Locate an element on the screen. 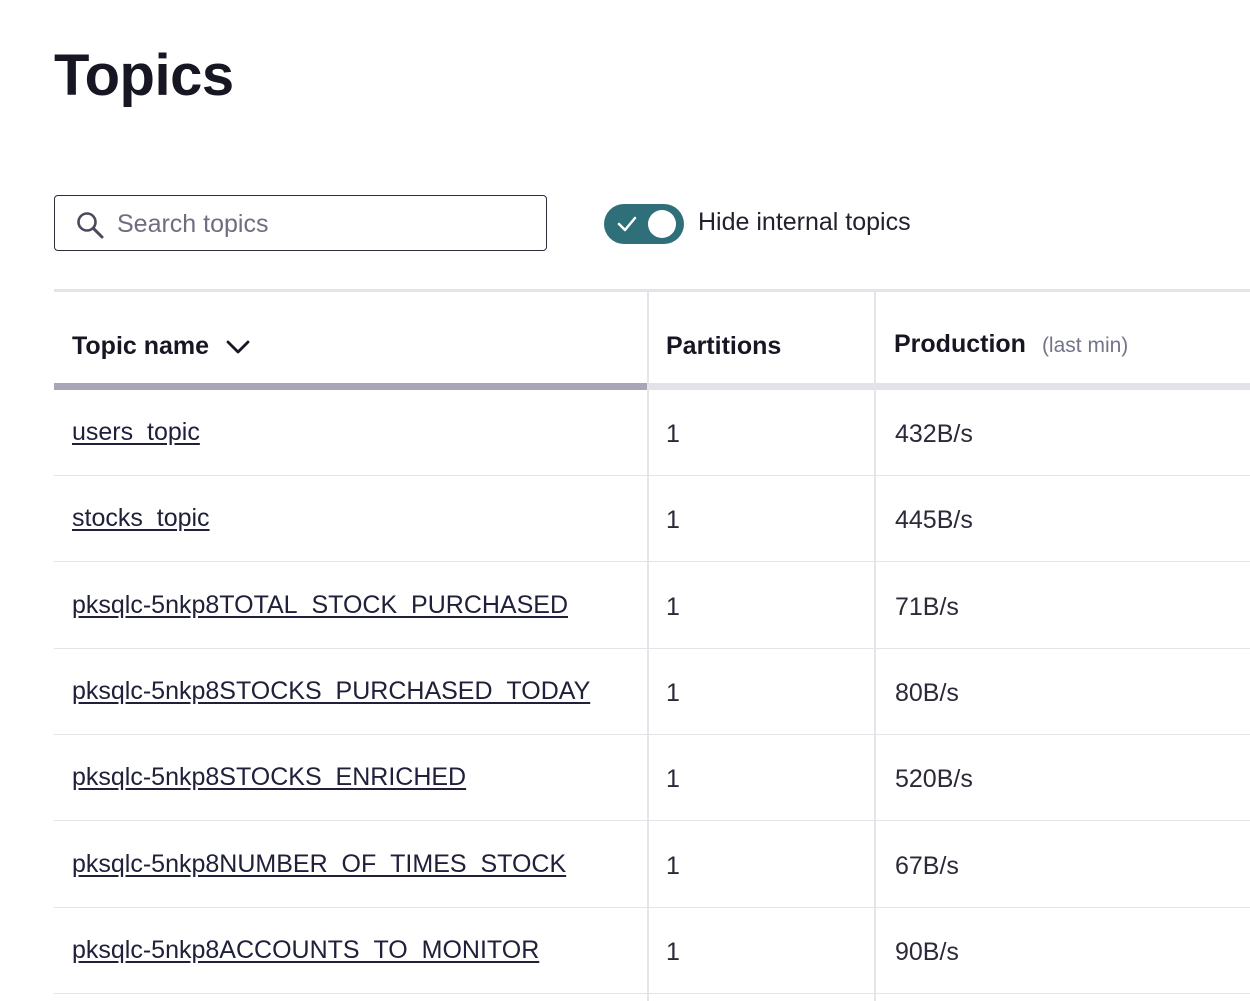 The image size is (1250, 1001). production-cell: 432B/s is located at coordinates (934, 434).